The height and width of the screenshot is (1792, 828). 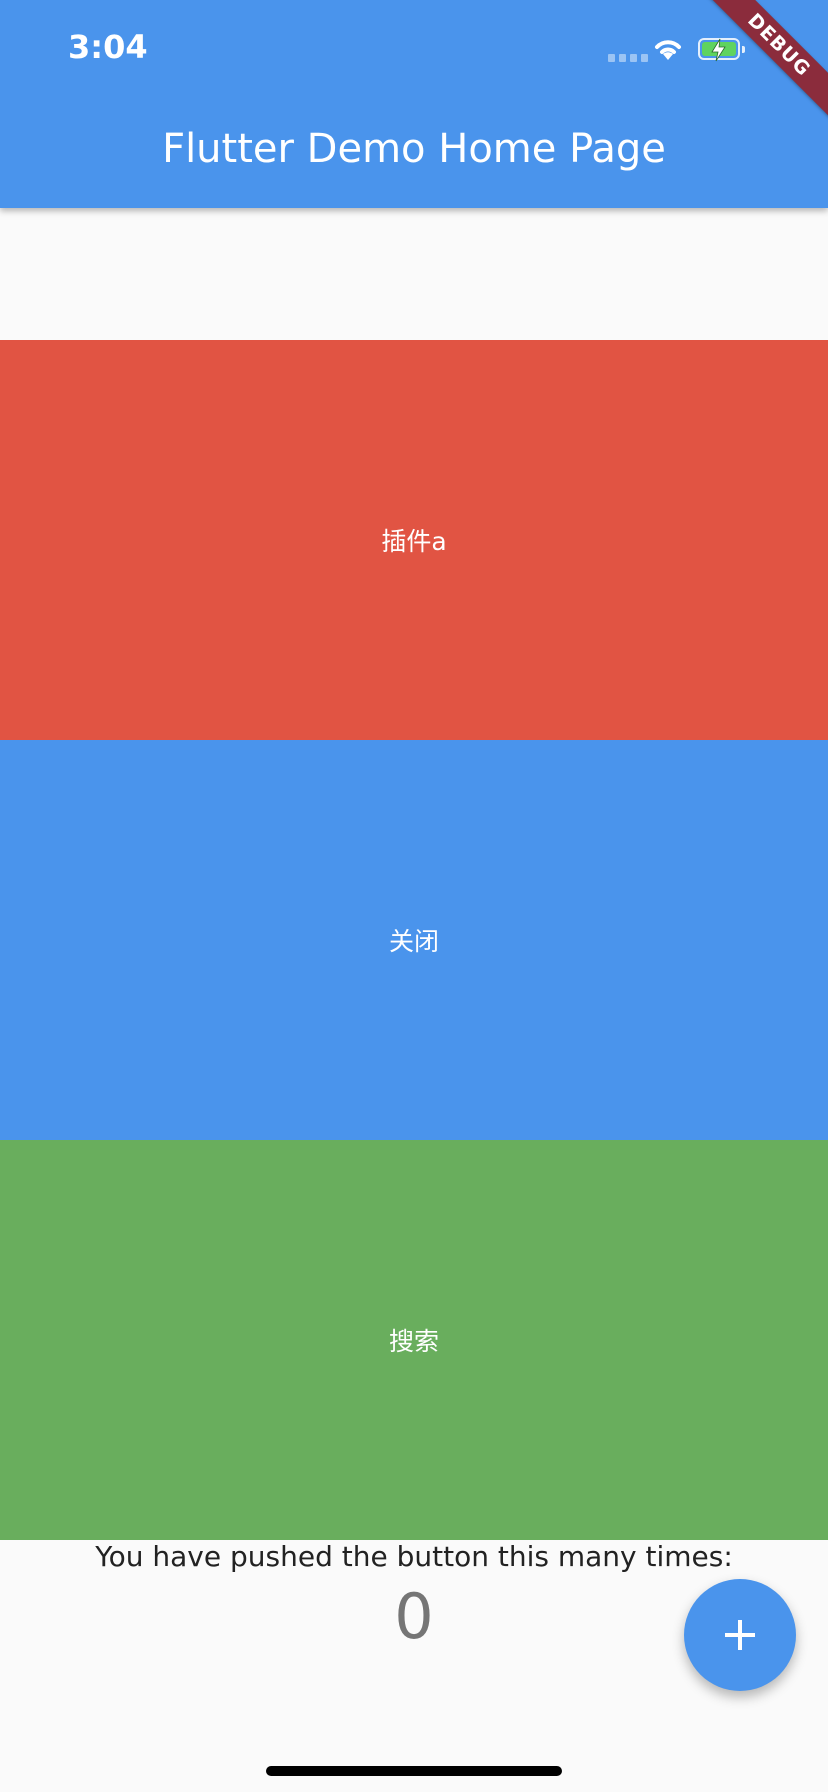 I want to click on search-label: 搜索, so click(x=413, y=1341).